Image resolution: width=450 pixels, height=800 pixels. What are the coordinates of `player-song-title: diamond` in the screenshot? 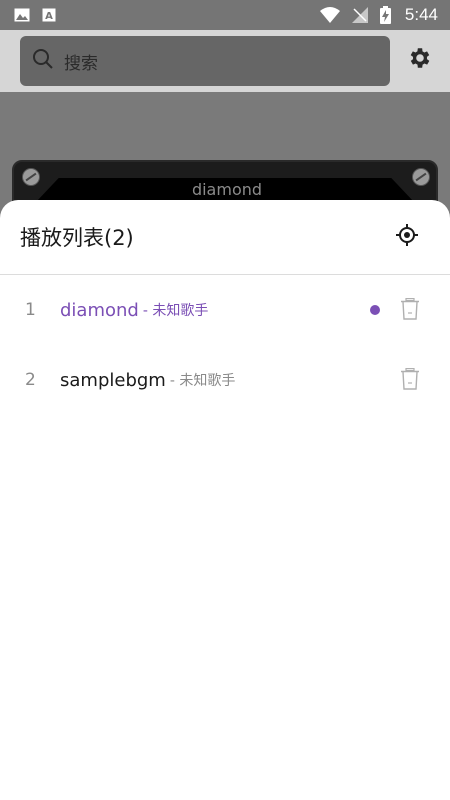 It's located at (227, 189).